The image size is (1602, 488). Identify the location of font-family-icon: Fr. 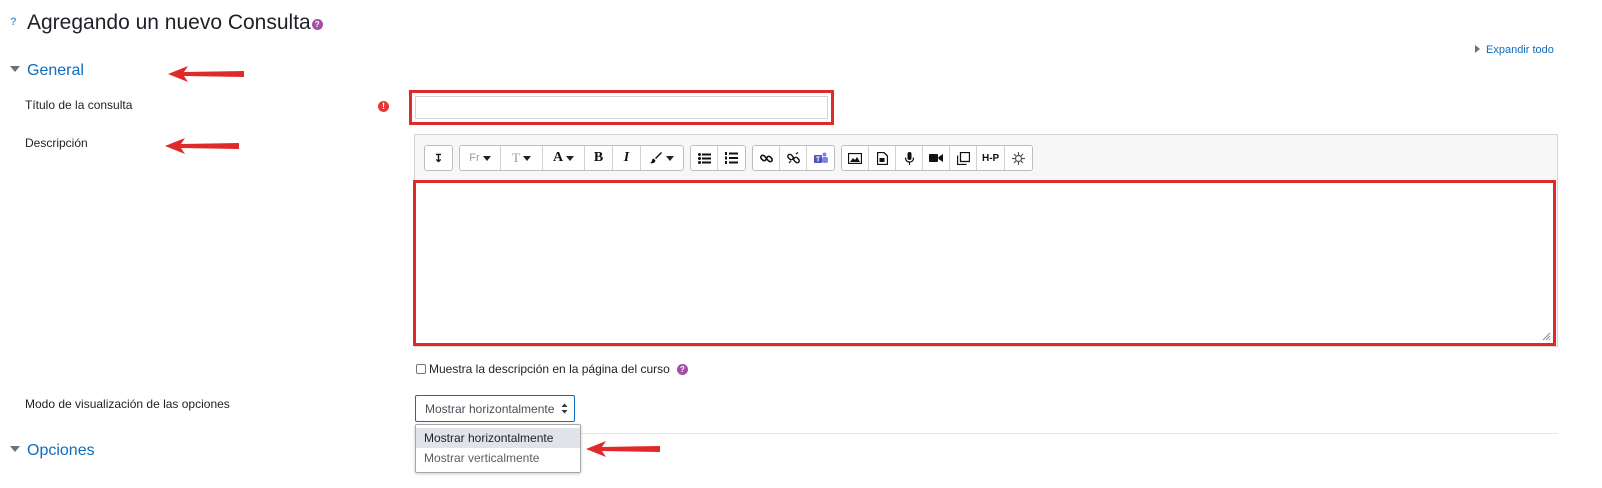
(474, 158).